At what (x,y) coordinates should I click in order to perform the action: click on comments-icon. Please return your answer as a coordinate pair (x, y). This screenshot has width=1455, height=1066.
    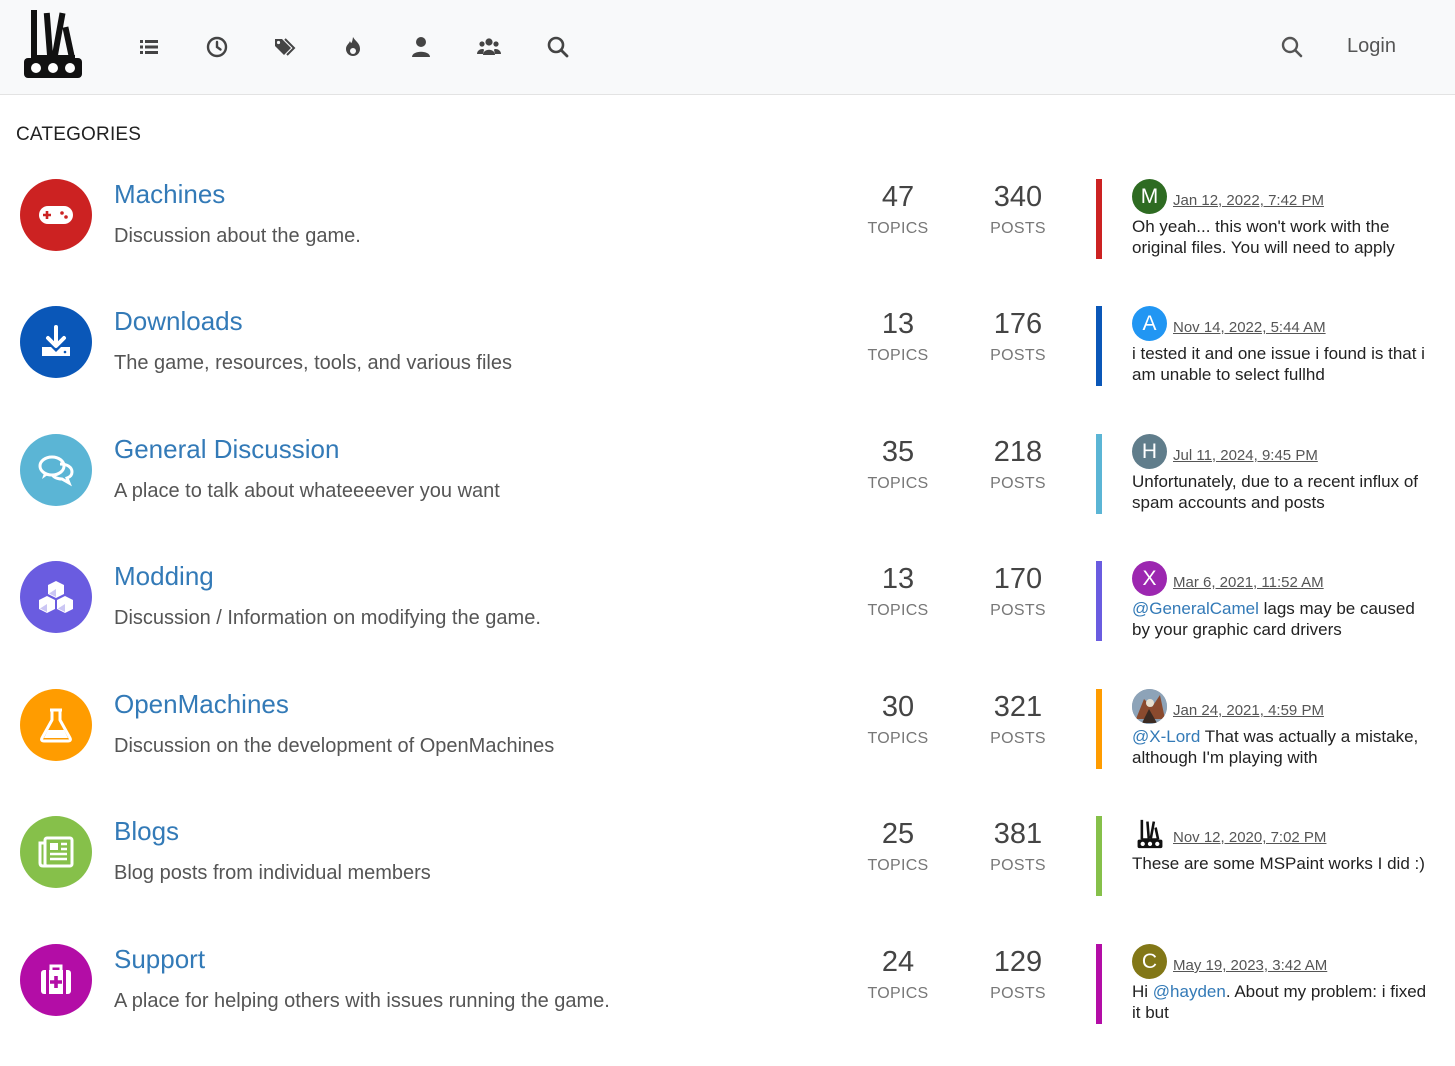
    Looking at the image, I should click on (56, 470).